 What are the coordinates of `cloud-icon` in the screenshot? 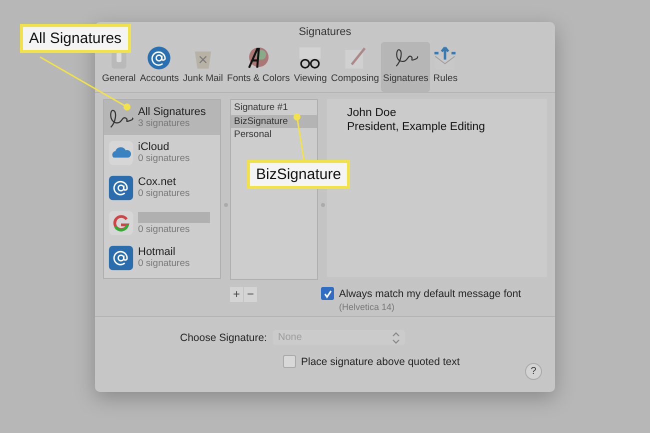 It's located at (121, 153).